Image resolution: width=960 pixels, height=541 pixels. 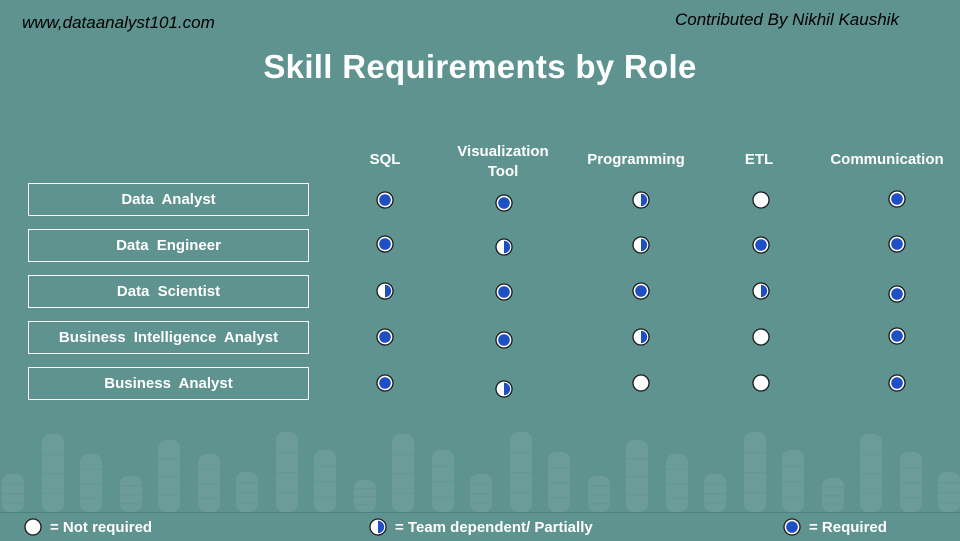 What do you see at coordinates (787, 19) in the screenshot?
I see `credit-text: Contributed By Nikhil Kaushik` at bounding box center [787, 19].